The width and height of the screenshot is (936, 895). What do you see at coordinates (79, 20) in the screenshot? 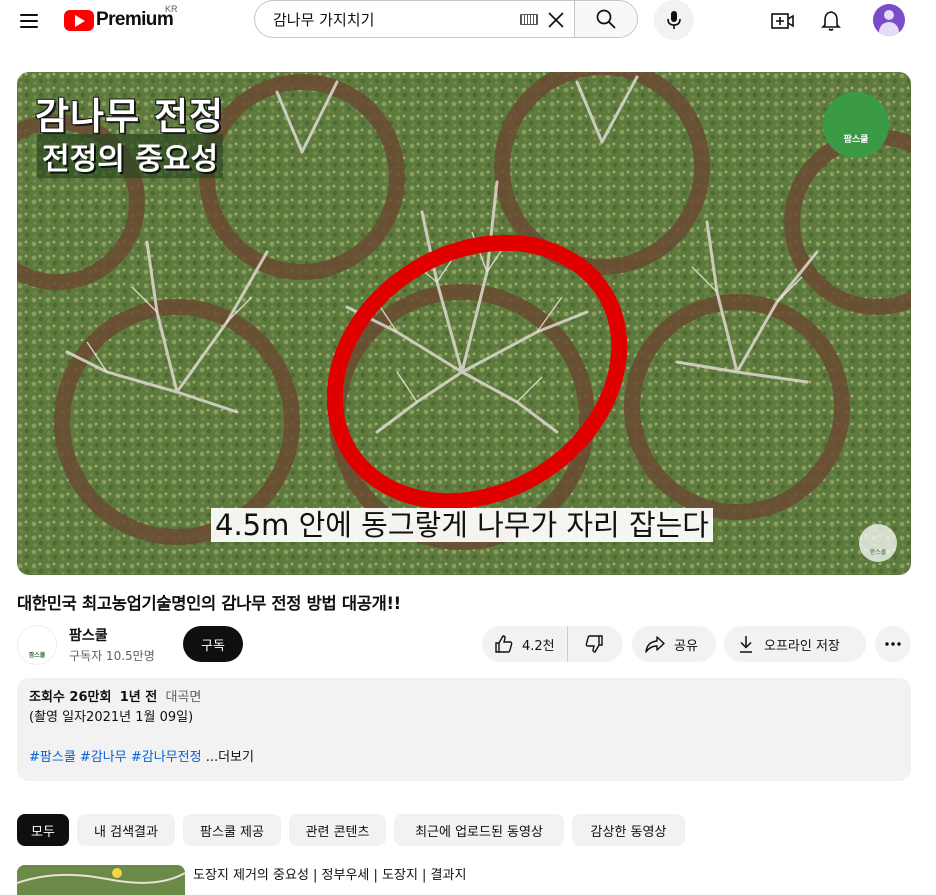
I see `youtube-play-icon` at bounding box center [79, 20].